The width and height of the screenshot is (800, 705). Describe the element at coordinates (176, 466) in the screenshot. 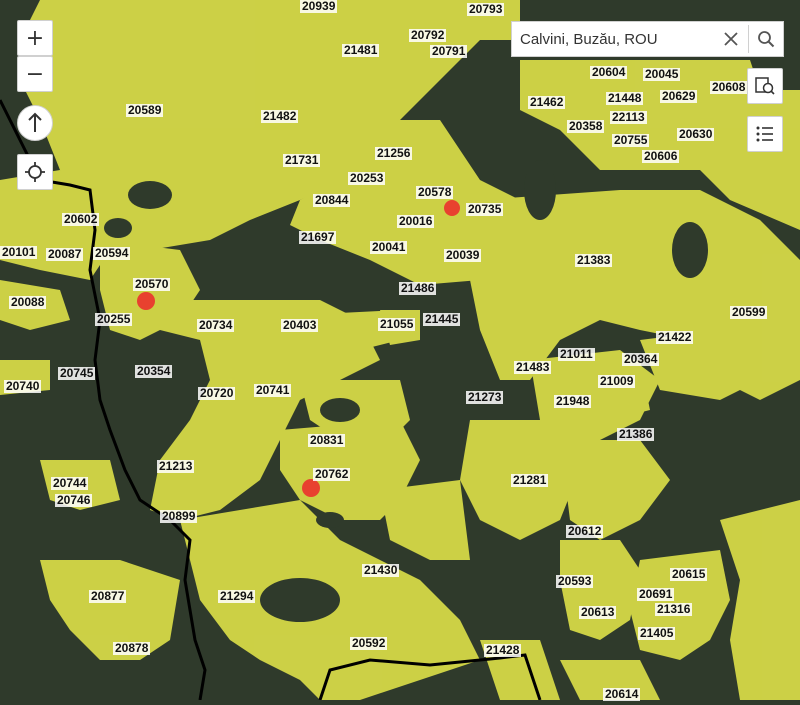

I see `parcel-label: 21213` at that location.